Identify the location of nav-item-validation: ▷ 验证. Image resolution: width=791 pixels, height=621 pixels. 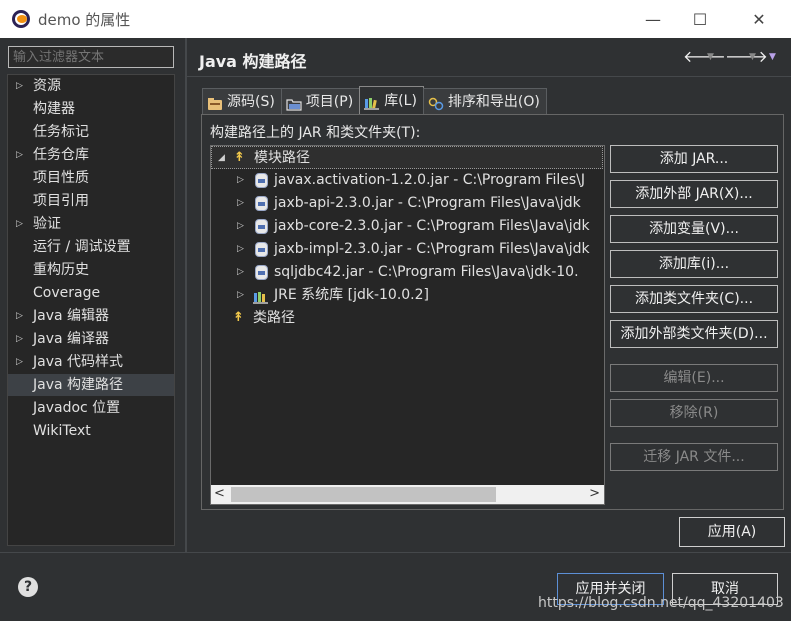
(91, 224).